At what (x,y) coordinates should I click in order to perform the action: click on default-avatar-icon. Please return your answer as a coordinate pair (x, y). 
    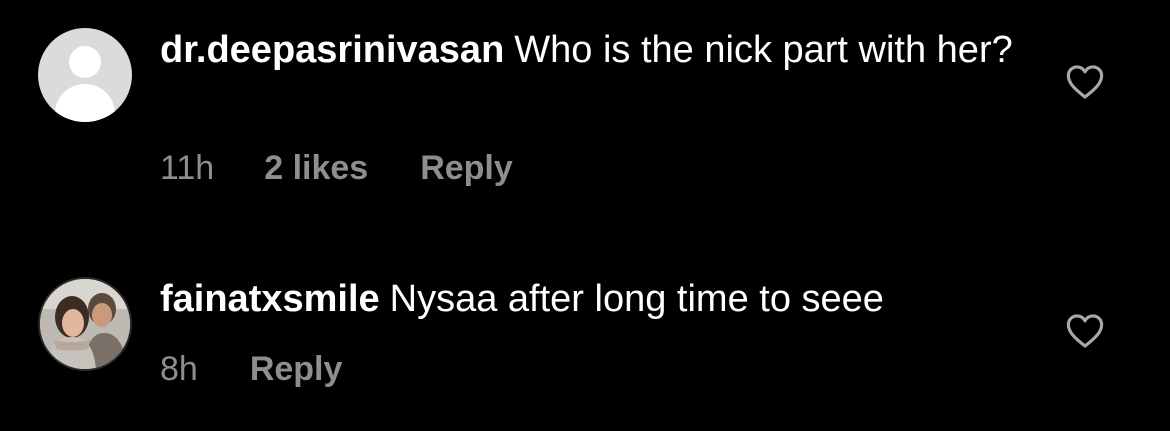
    Looking at the image, I should click on (85, 75).